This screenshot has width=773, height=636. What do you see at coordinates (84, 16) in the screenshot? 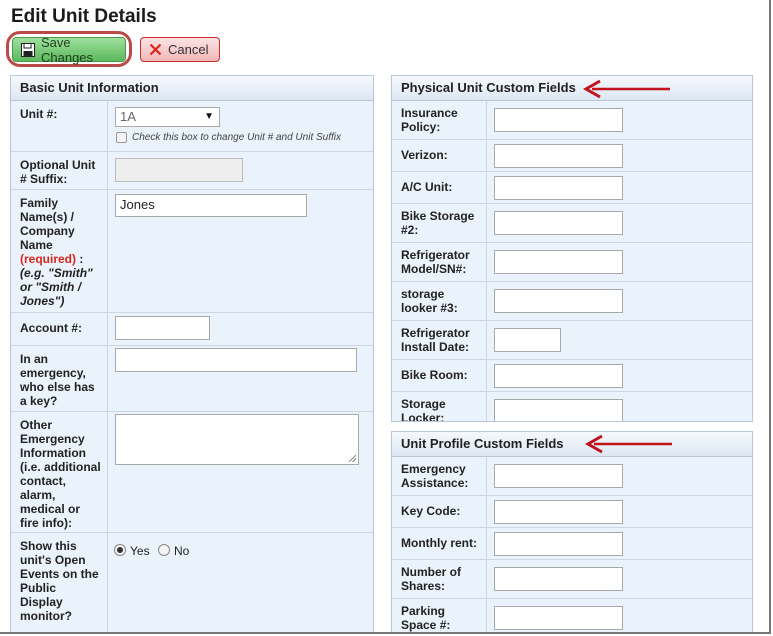
I see `page-title: Edit Unit Details` at bounding box center [84, 16].